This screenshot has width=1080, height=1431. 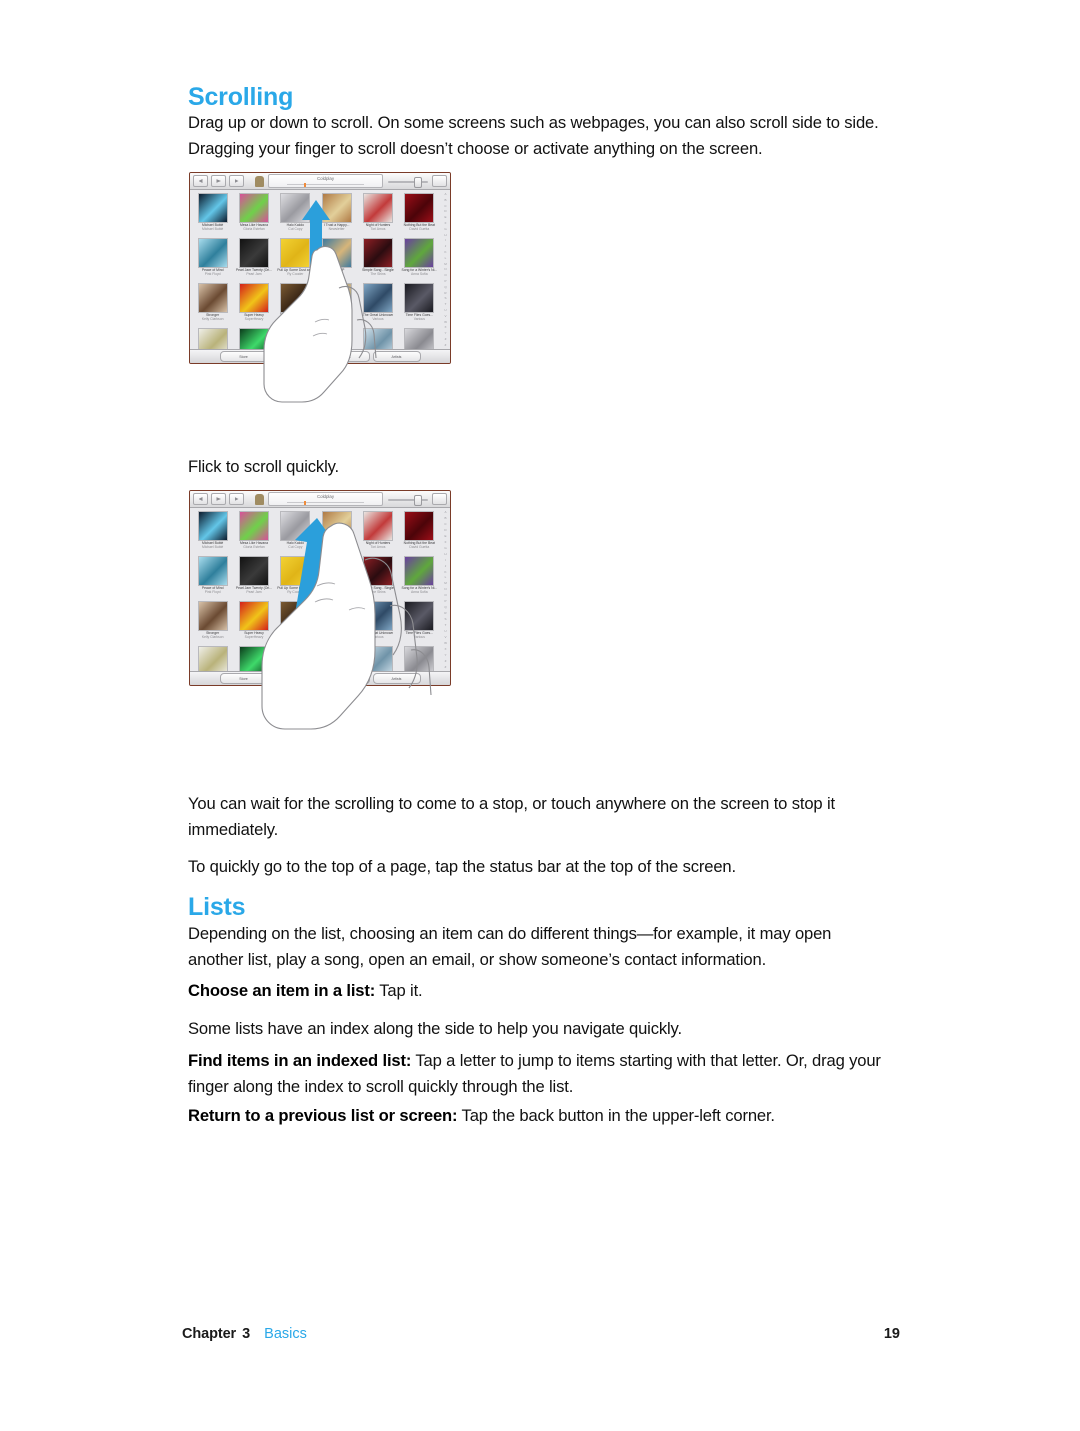 I want to click on index-letter: G, so click(x=445, y=229).